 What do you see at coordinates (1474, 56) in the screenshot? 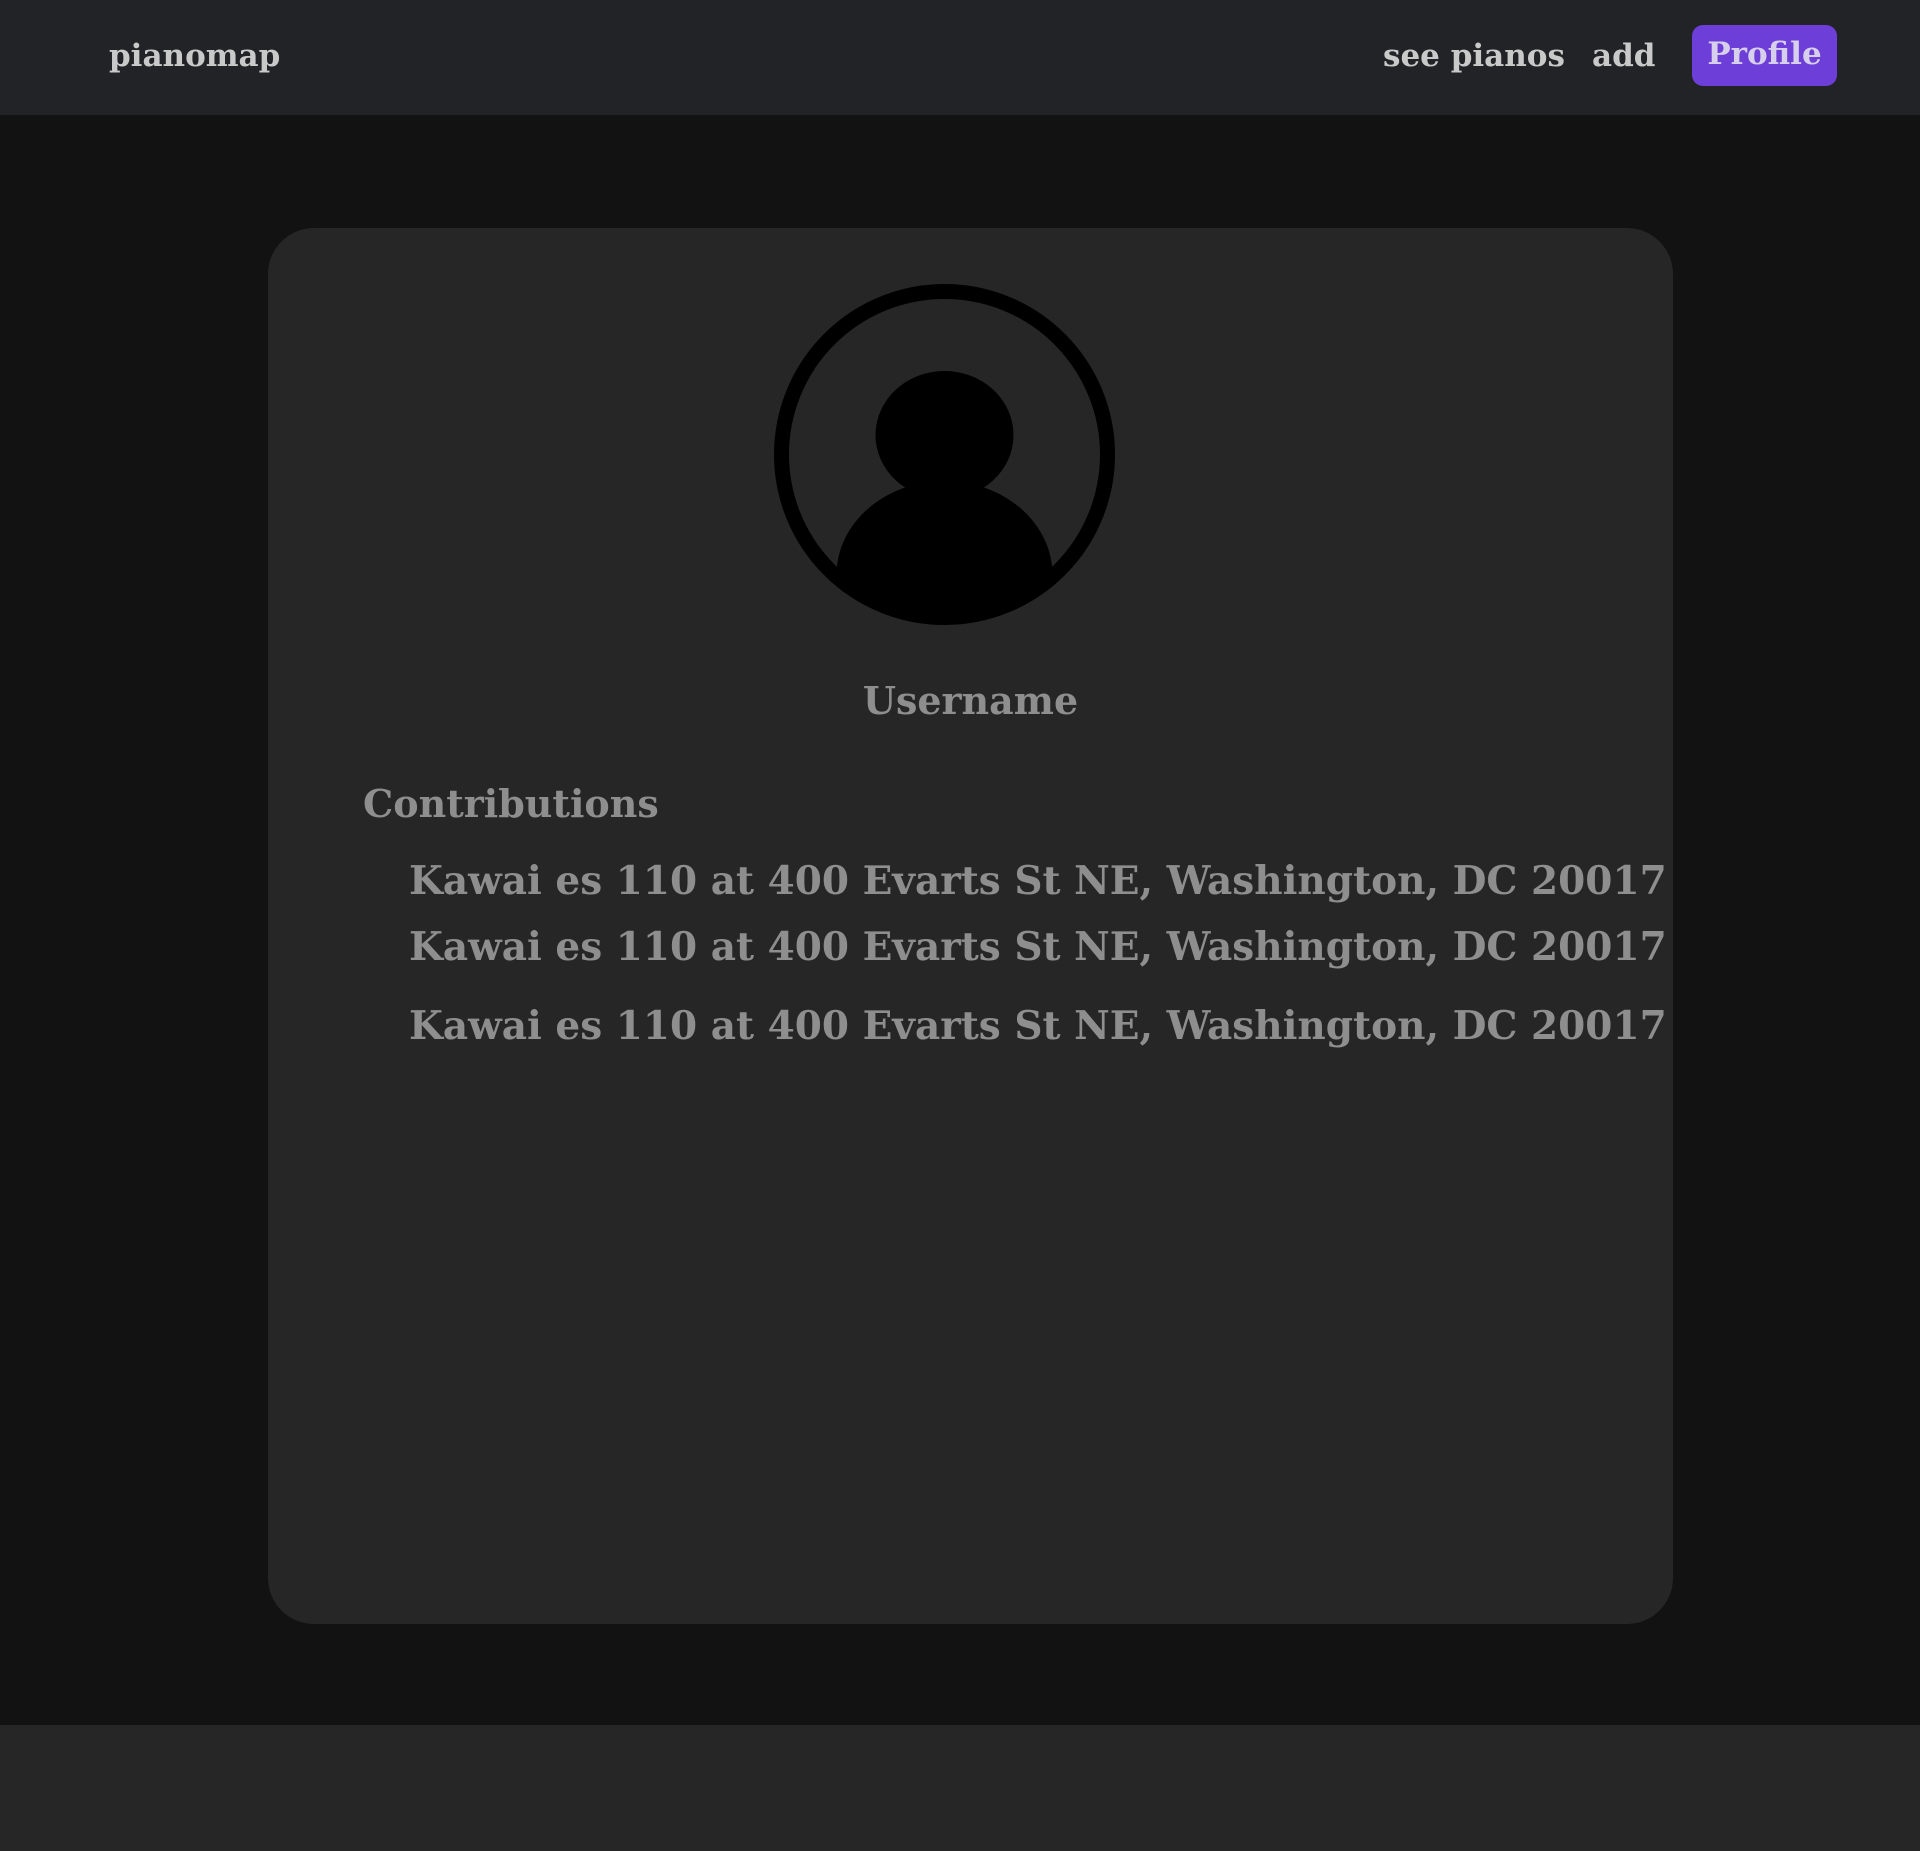
I see `see-pianos-link: see pianos` at bounding box center [1474, 56].